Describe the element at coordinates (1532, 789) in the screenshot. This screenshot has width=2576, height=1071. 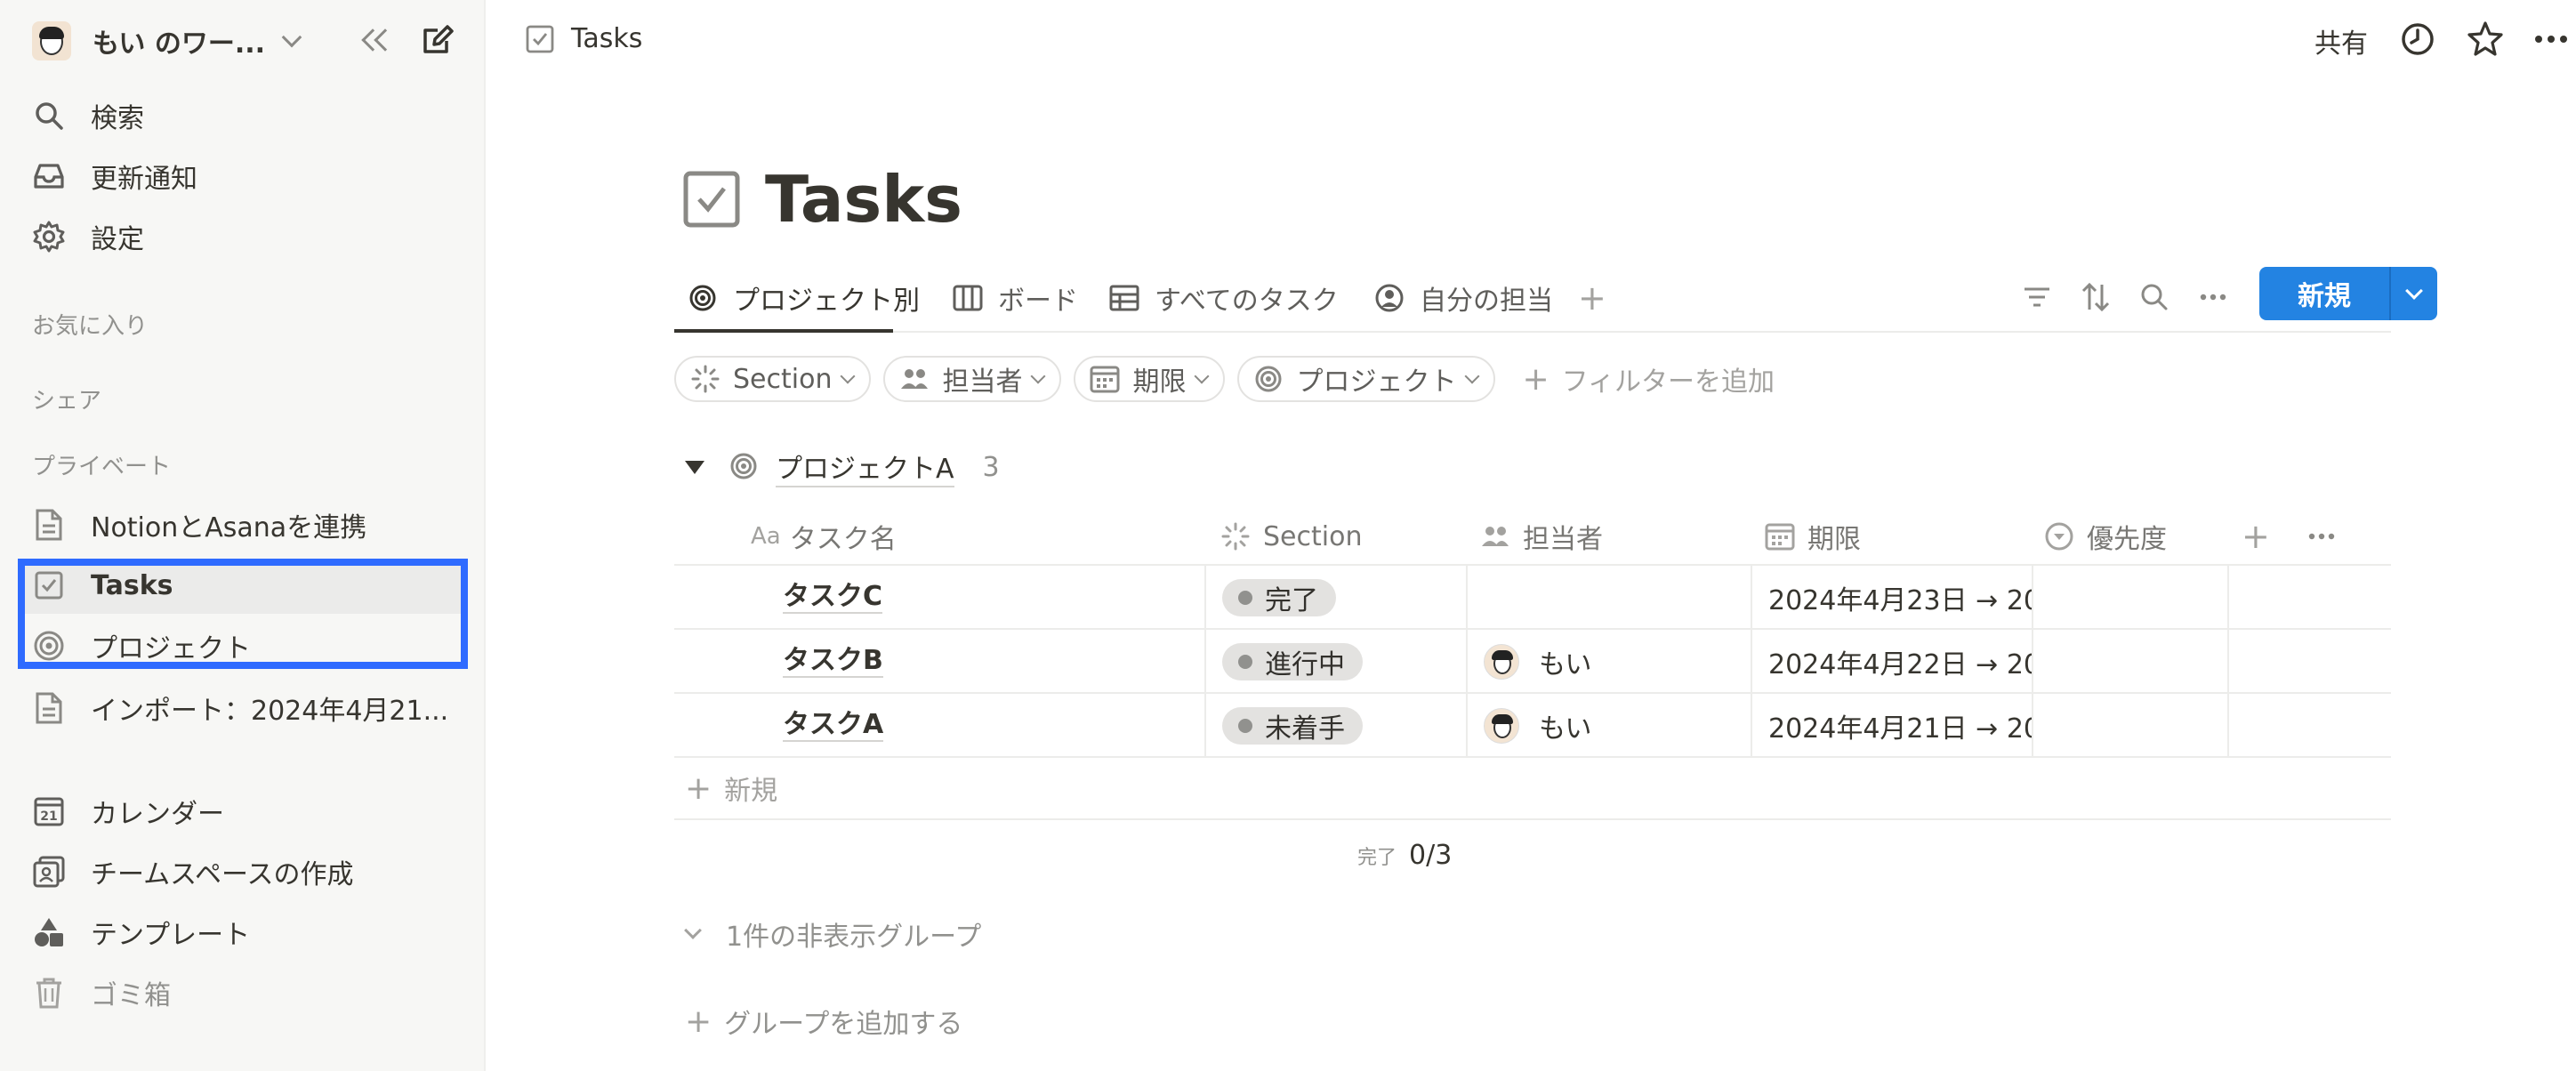
I see `add-row-button: + 新規` at that location.